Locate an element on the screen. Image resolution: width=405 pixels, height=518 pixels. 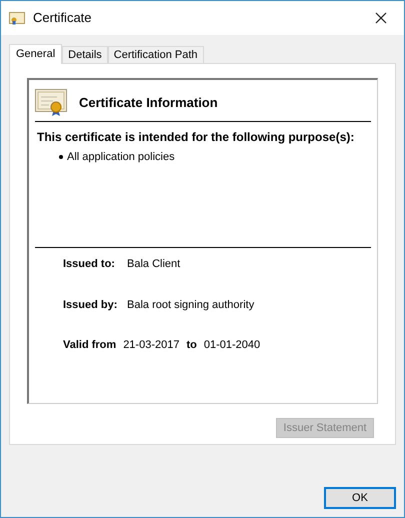
date-value: 01-01-2040 is located at coordinates (232, 345).